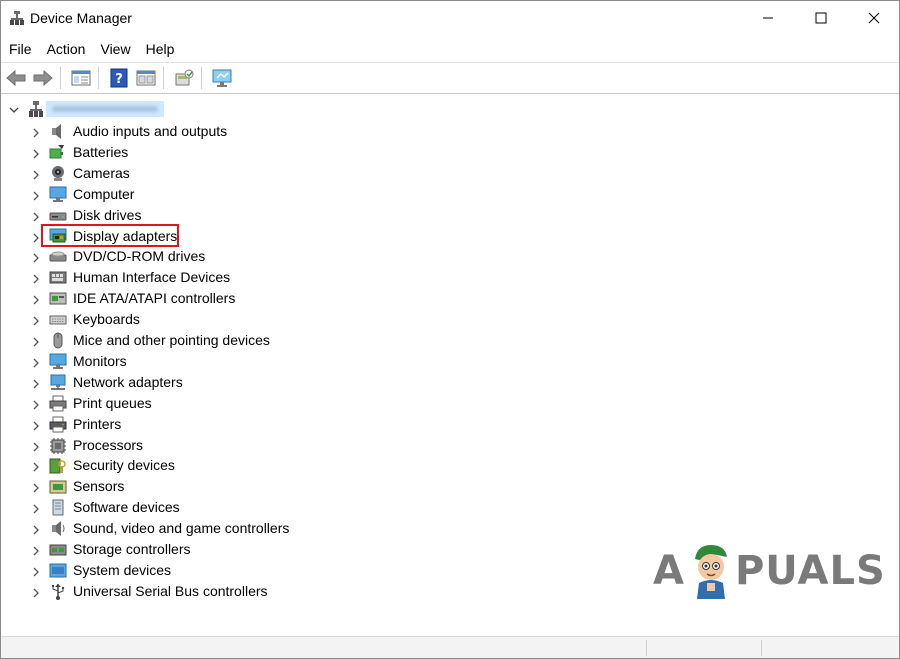  What do you see at coordinates (146, 78) in the screenshot?
I see `show-hide-button` at bounding box center [146, 78].